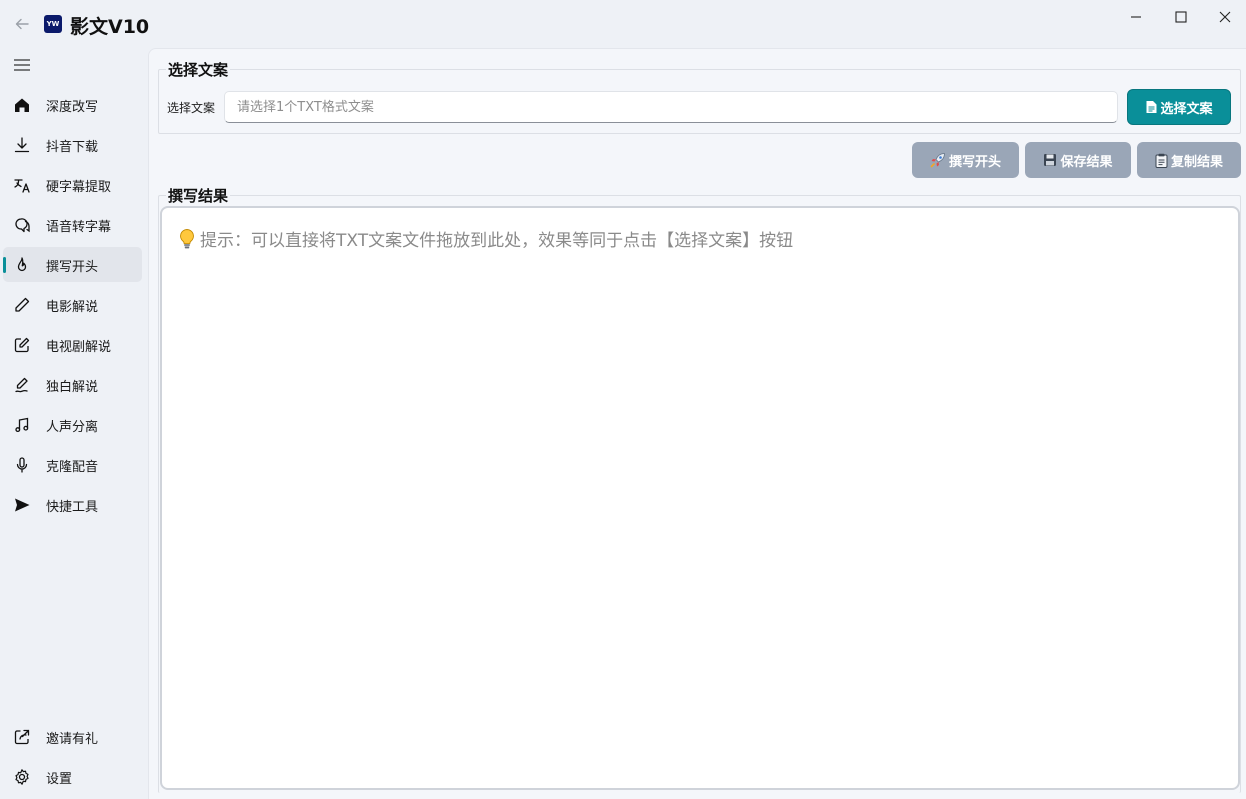 Image resolution: width=1246 pixels, height=799 pixels. Describe the element at coordinates (671, 107) in the screenshot. I see `file-path-input` at that location.